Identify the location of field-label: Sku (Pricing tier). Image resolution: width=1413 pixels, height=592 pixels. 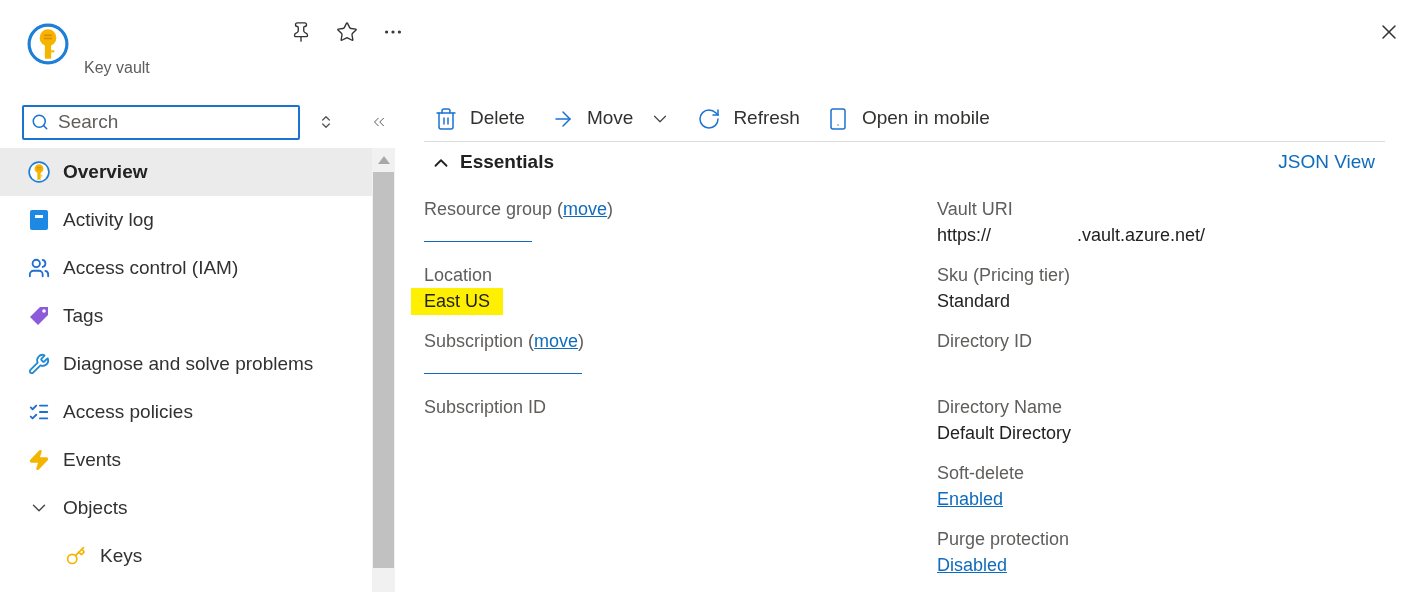
(1004, 275).